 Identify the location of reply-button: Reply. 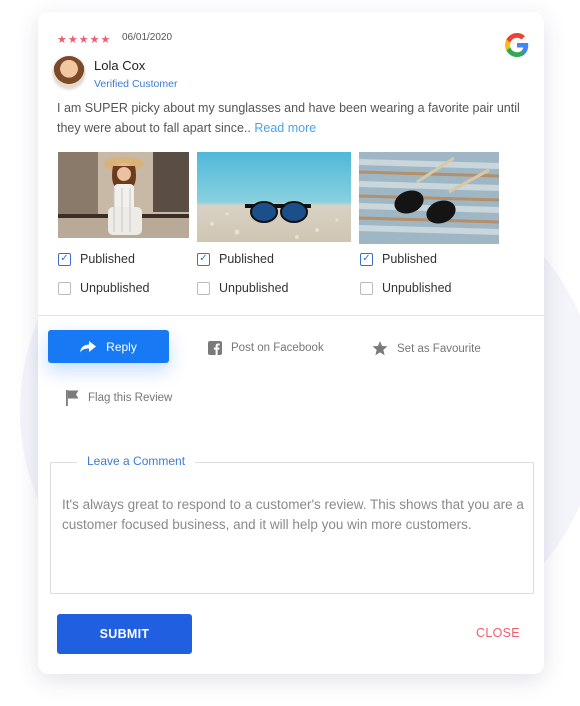
(108, 346).